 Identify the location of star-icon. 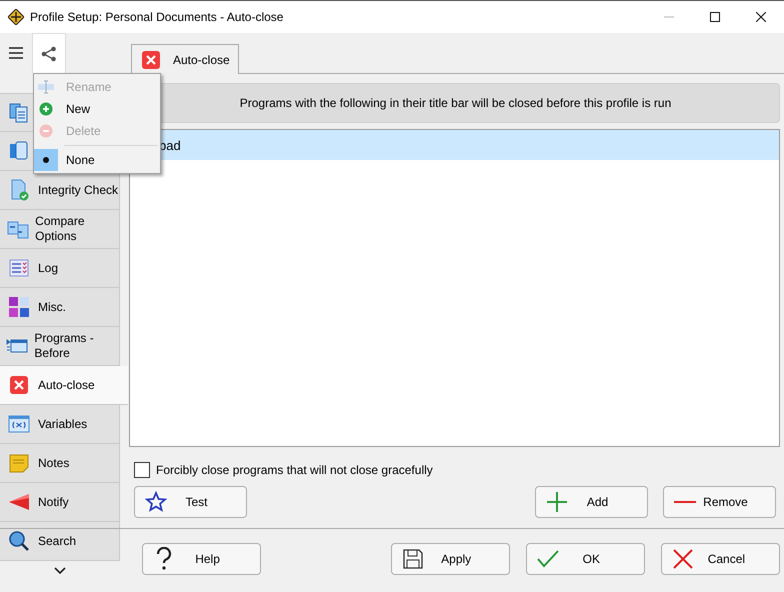
(156, 502).